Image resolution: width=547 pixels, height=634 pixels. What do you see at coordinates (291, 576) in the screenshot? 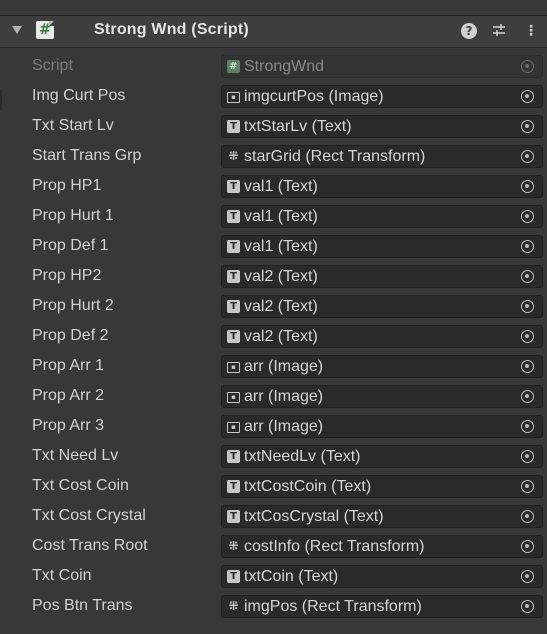
I see `object-field-value: txtCoin (Text)` at bounding box center [291, 576].